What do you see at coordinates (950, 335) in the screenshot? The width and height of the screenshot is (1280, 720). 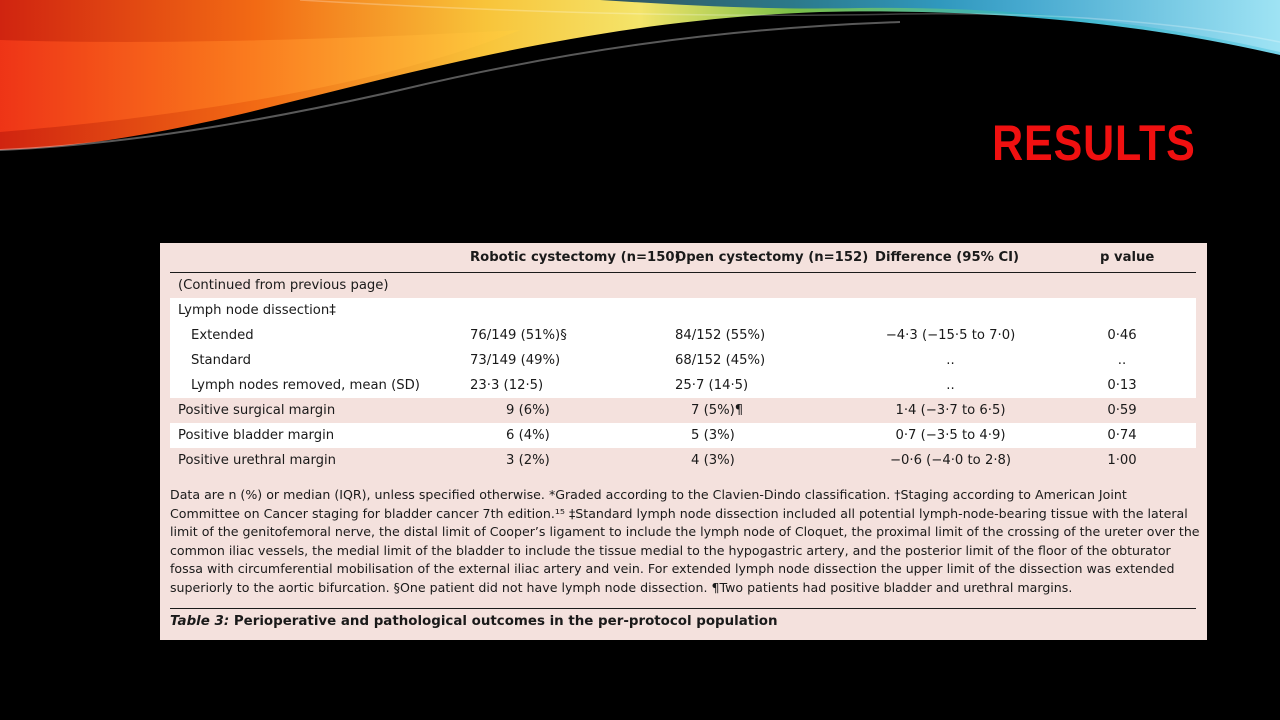 I see `cell-difference: −4·3 (−15·5 to 7·0)` at bounding box center [950, 335].